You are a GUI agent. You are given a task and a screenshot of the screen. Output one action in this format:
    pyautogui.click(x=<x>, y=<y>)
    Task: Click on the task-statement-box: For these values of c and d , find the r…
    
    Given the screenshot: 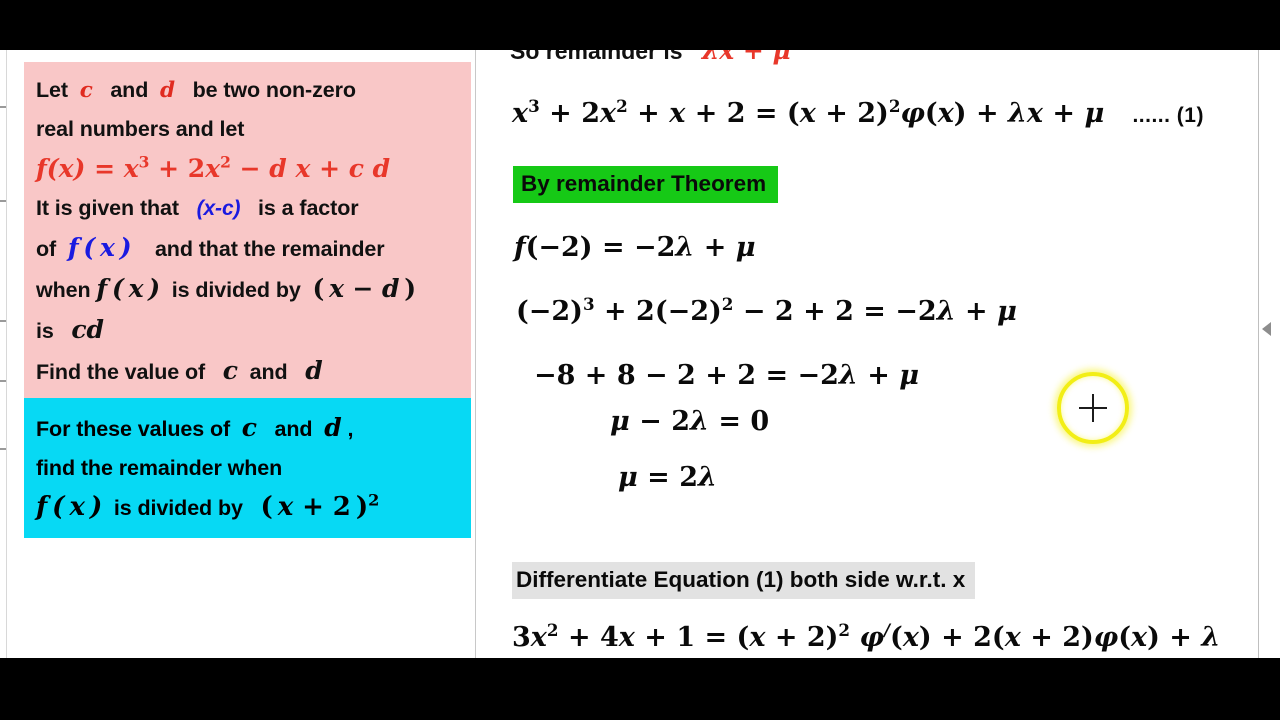 What is the action you would take?
    pyautogui.click(x=247, y=468)
    